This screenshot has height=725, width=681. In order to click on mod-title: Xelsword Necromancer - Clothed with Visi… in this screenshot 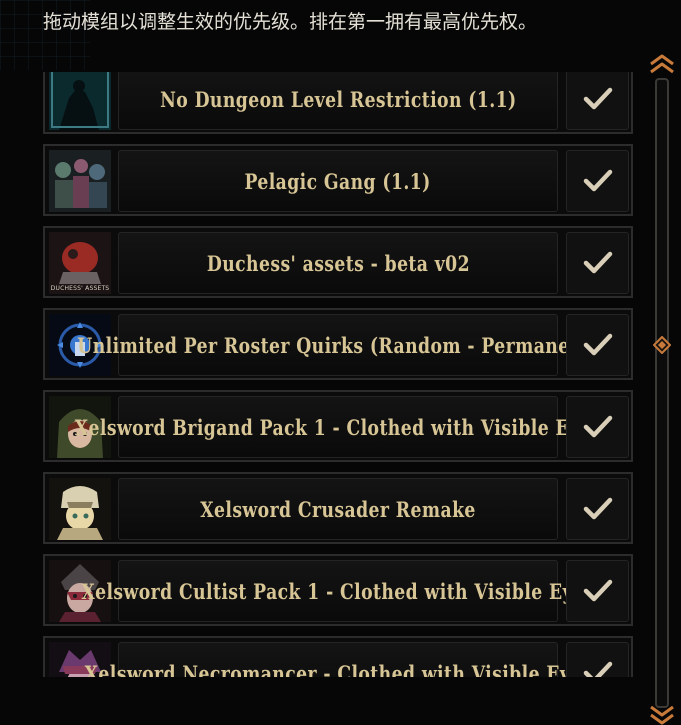, I will do `click(338, 669)`.